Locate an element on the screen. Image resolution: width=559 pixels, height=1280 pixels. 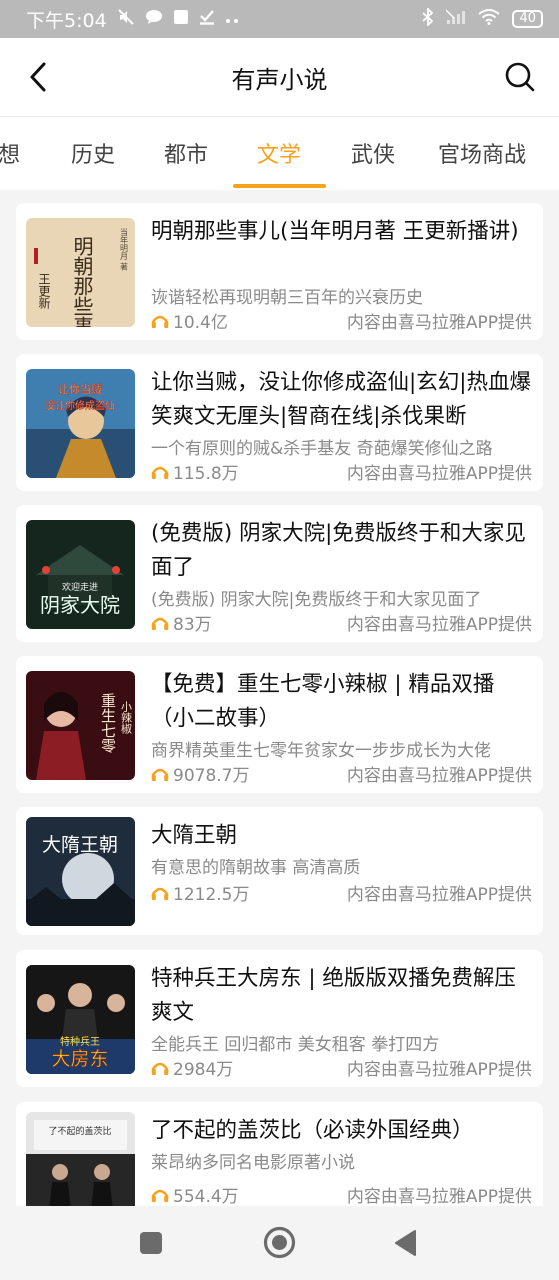
cover-image: 明朝那些事儿 当年明月 著 王更新 is located at coordinates (80, 272).